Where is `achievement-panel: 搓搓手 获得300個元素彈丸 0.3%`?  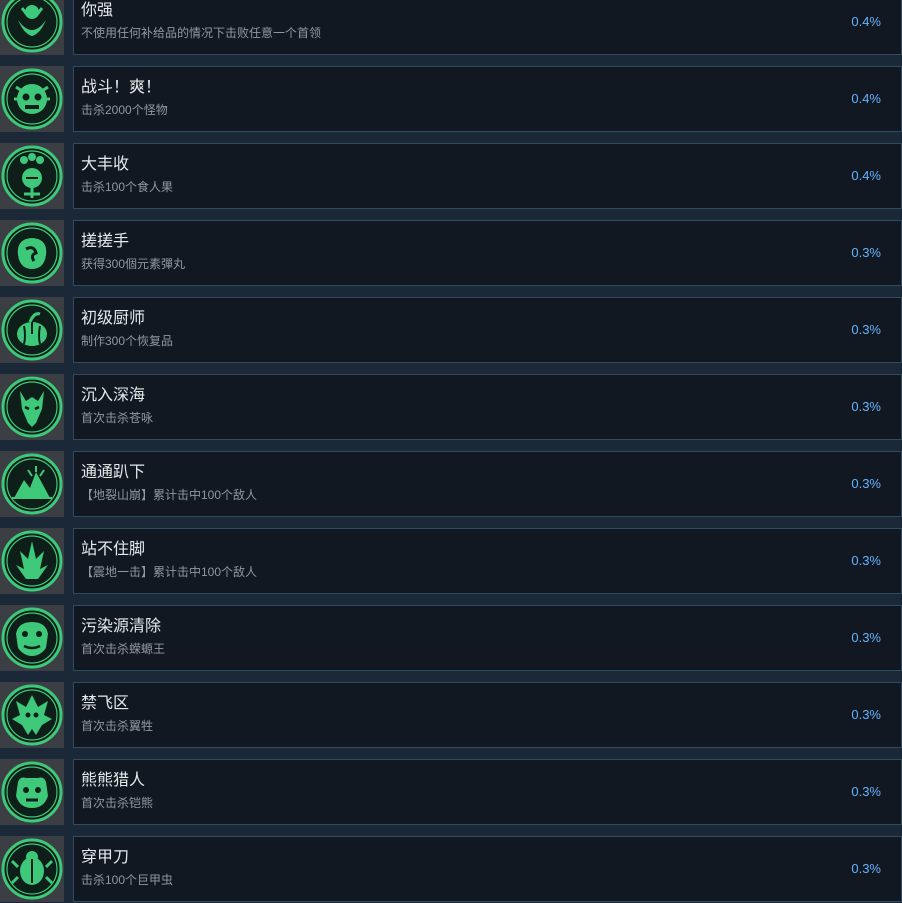
achievement-panel: 搓搓手 获得300個元素彈丸 0.3% is located at coordinates (487, 253).